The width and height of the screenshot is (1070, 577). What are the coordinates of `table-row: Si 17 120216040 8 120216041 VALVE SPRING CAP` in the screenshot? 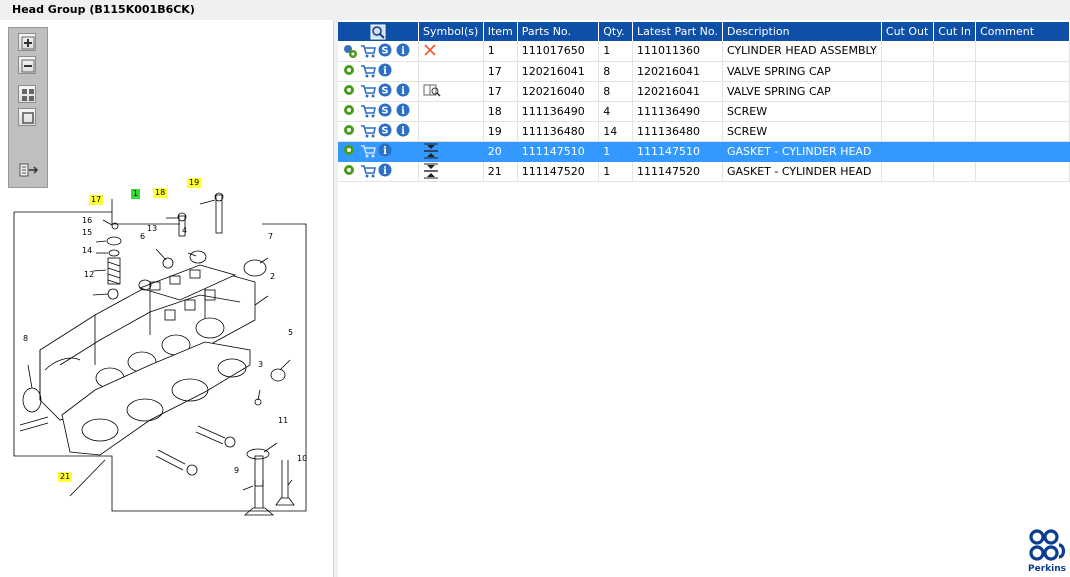 It's located at (704, 91).